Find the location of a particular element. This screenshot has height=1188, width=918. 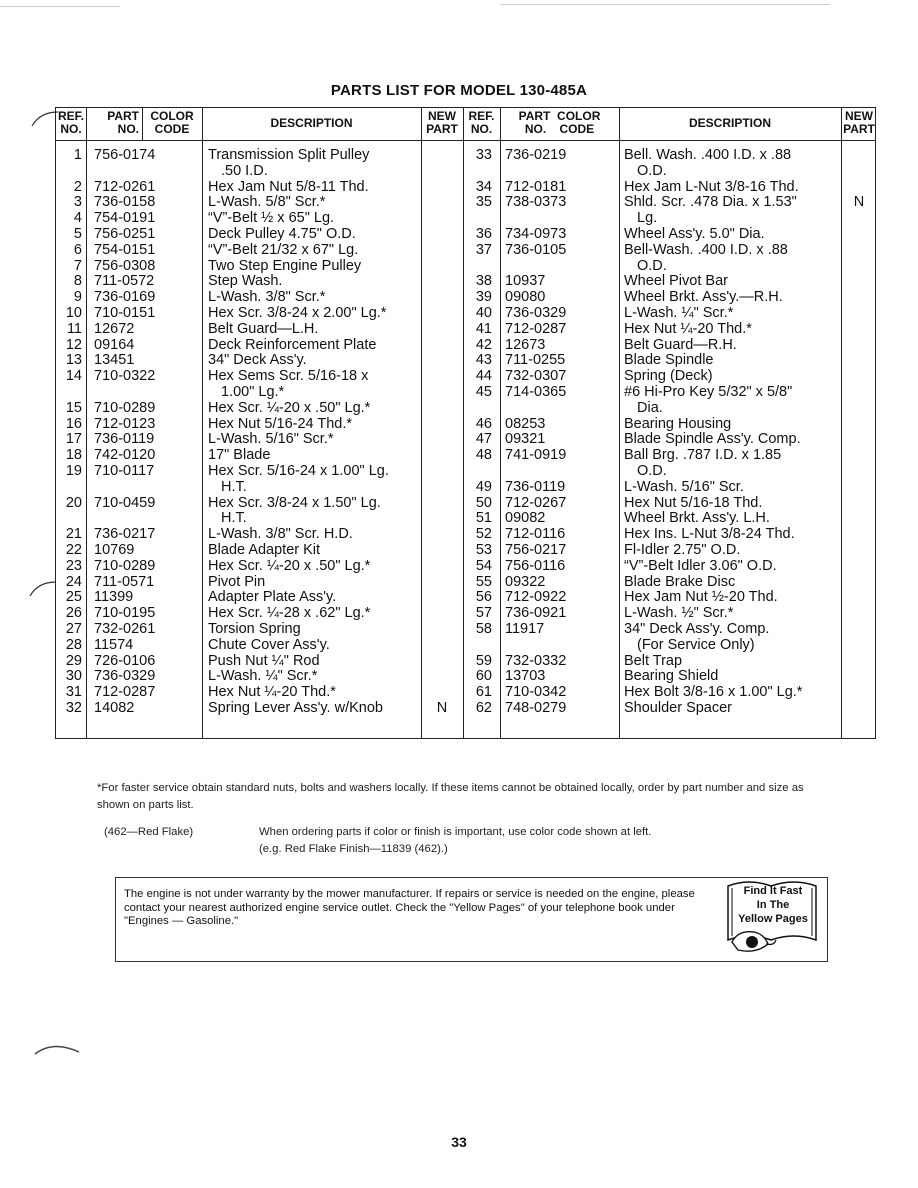

parts-row: 51 09082 Wheel Brkt. Ass'y. L.H. is located at coordinates (465, 519).